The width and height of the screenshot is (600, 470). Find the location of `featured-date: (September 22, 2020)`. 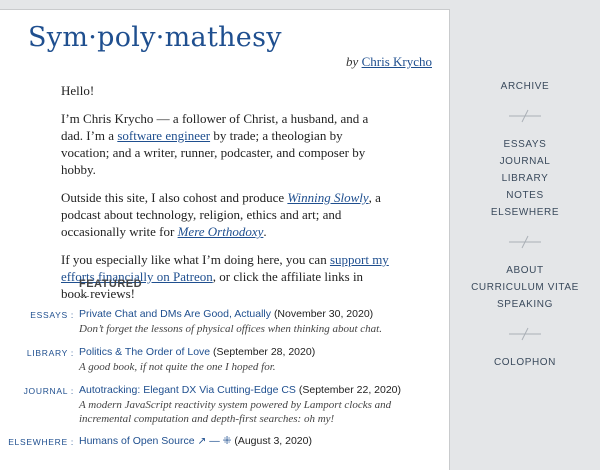

featured-date: (September 22, 2020) is located at coordinates (350, 390).